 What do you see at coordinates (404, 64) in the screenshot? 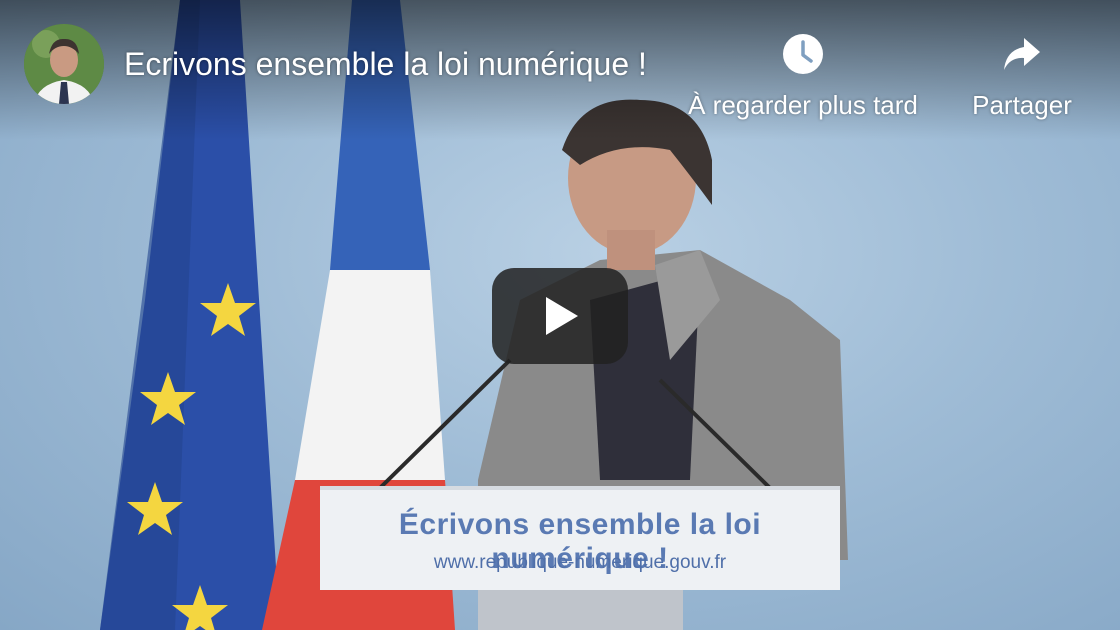
I see `video-title: Ecrivons ensemble la loi numérique !` at bounding box center [404, 64].